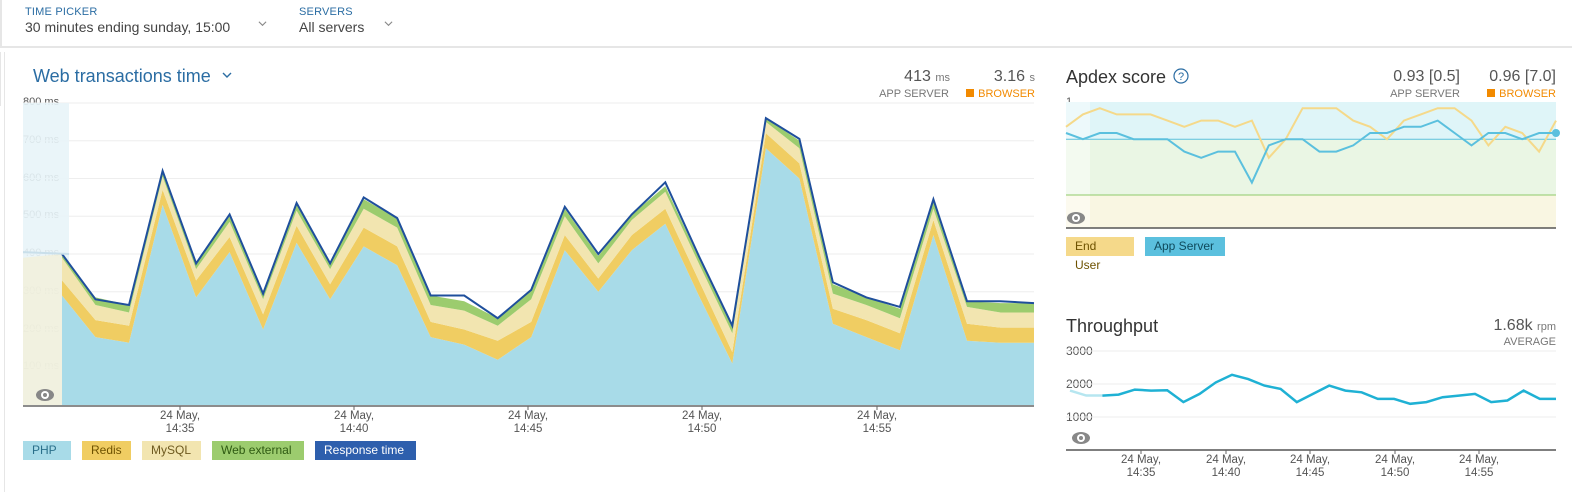 This screenshot has height=495, width=1572. I want to click on x-tick-label: 24 May, 14:35, so click(1141, 467).